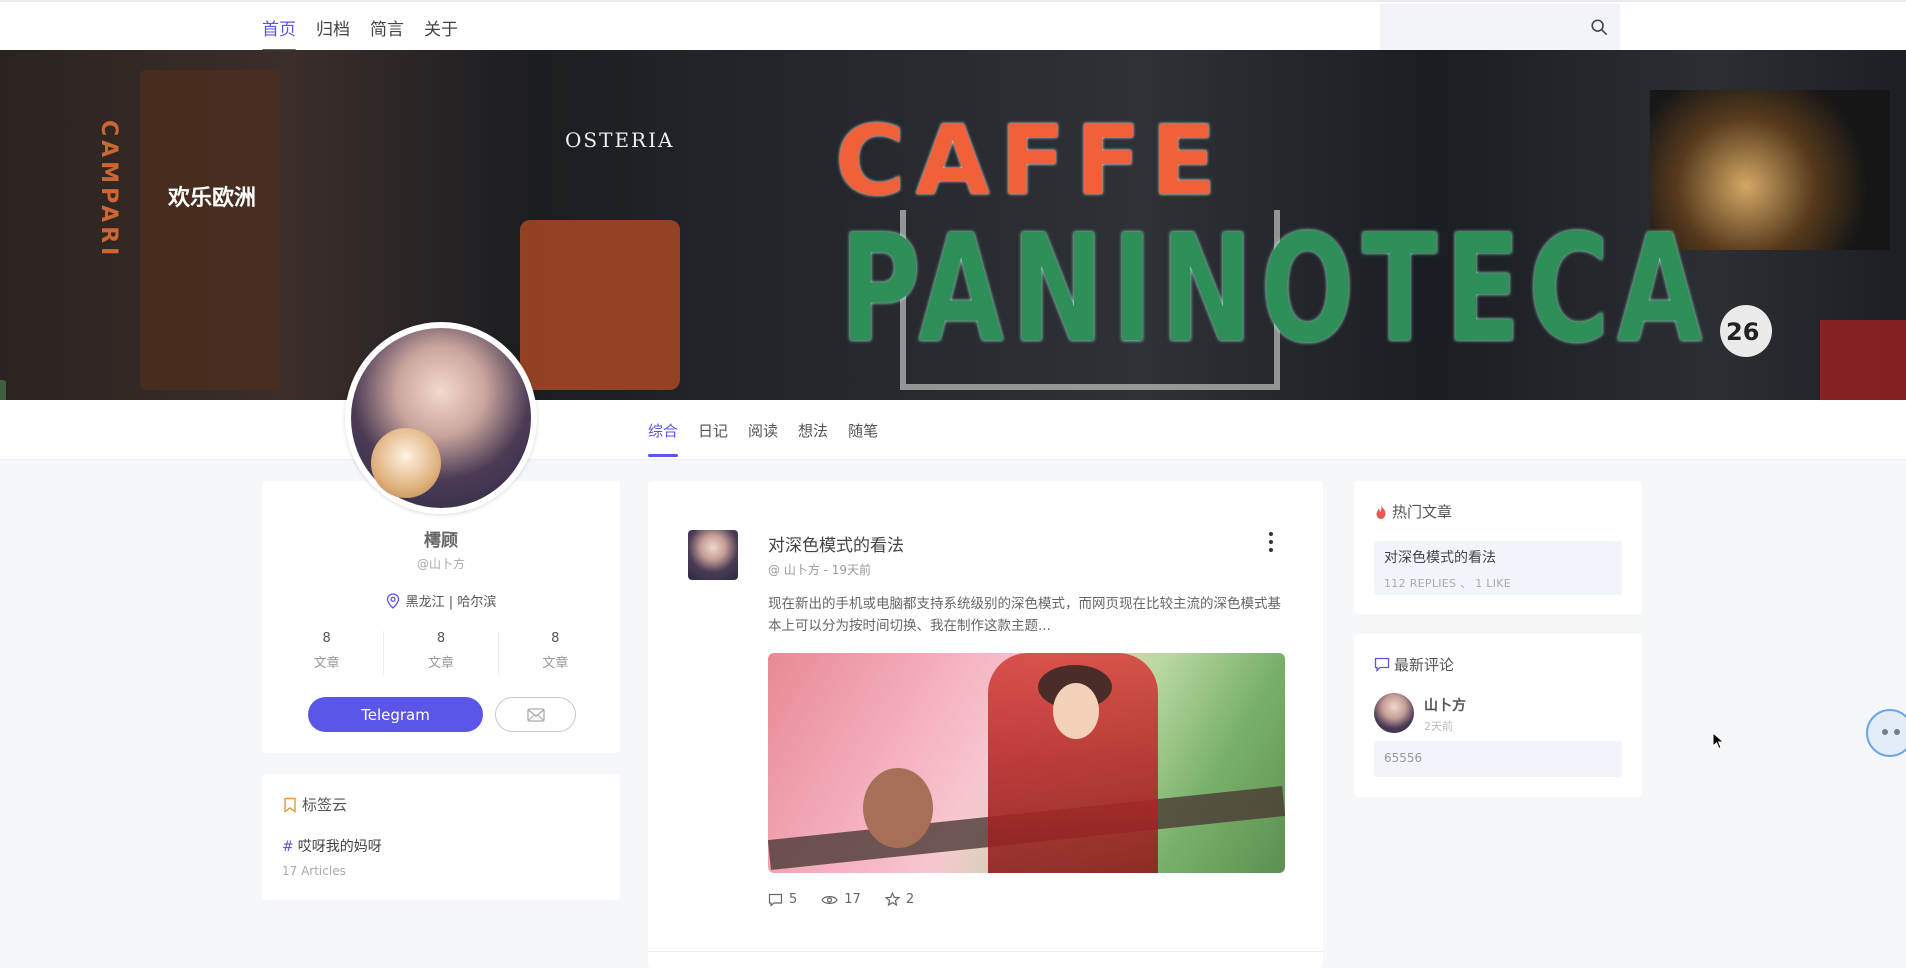 This screenshot has height=968, width=1906. Describe the element at coordinates (898, 808) in the screenshot. I see `cover-monk` at that location.